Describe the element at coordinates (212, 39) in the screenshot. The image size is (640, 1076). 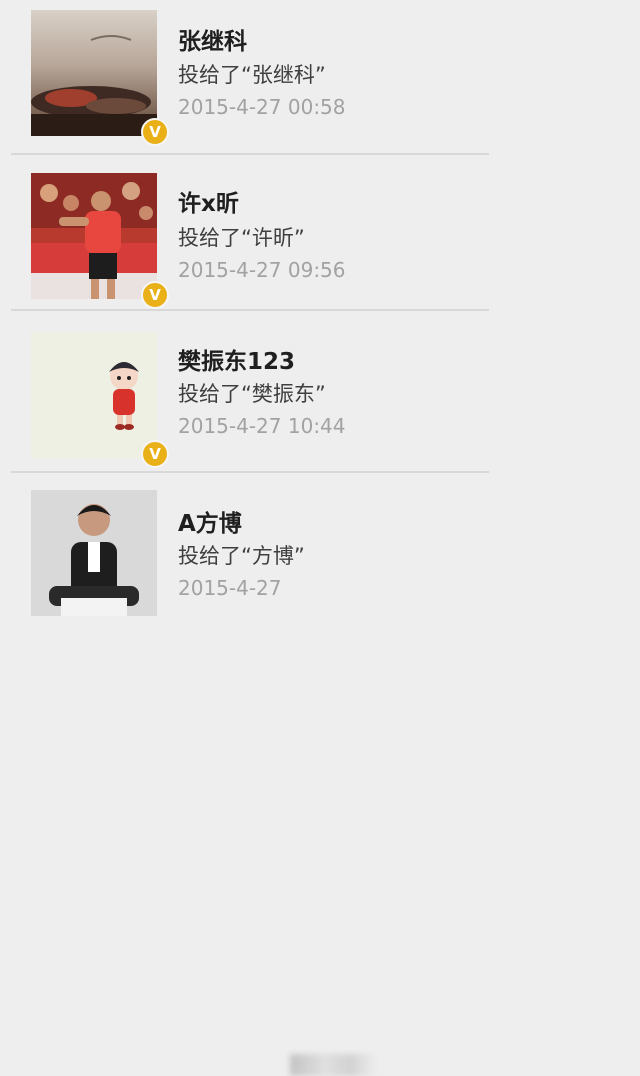
I see `user-name: 张继科` at that location.